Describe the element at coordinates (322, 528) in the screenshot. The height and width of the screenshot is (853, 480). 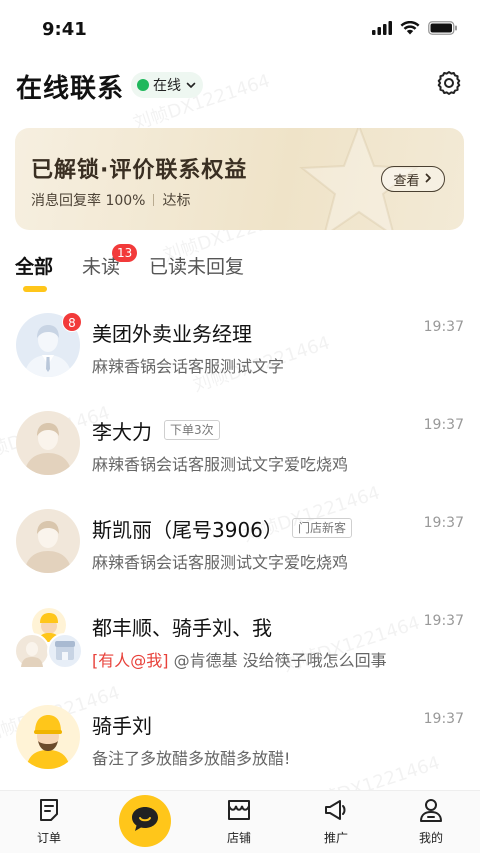
I see `new-customer-tag: 门店新客` at that location.